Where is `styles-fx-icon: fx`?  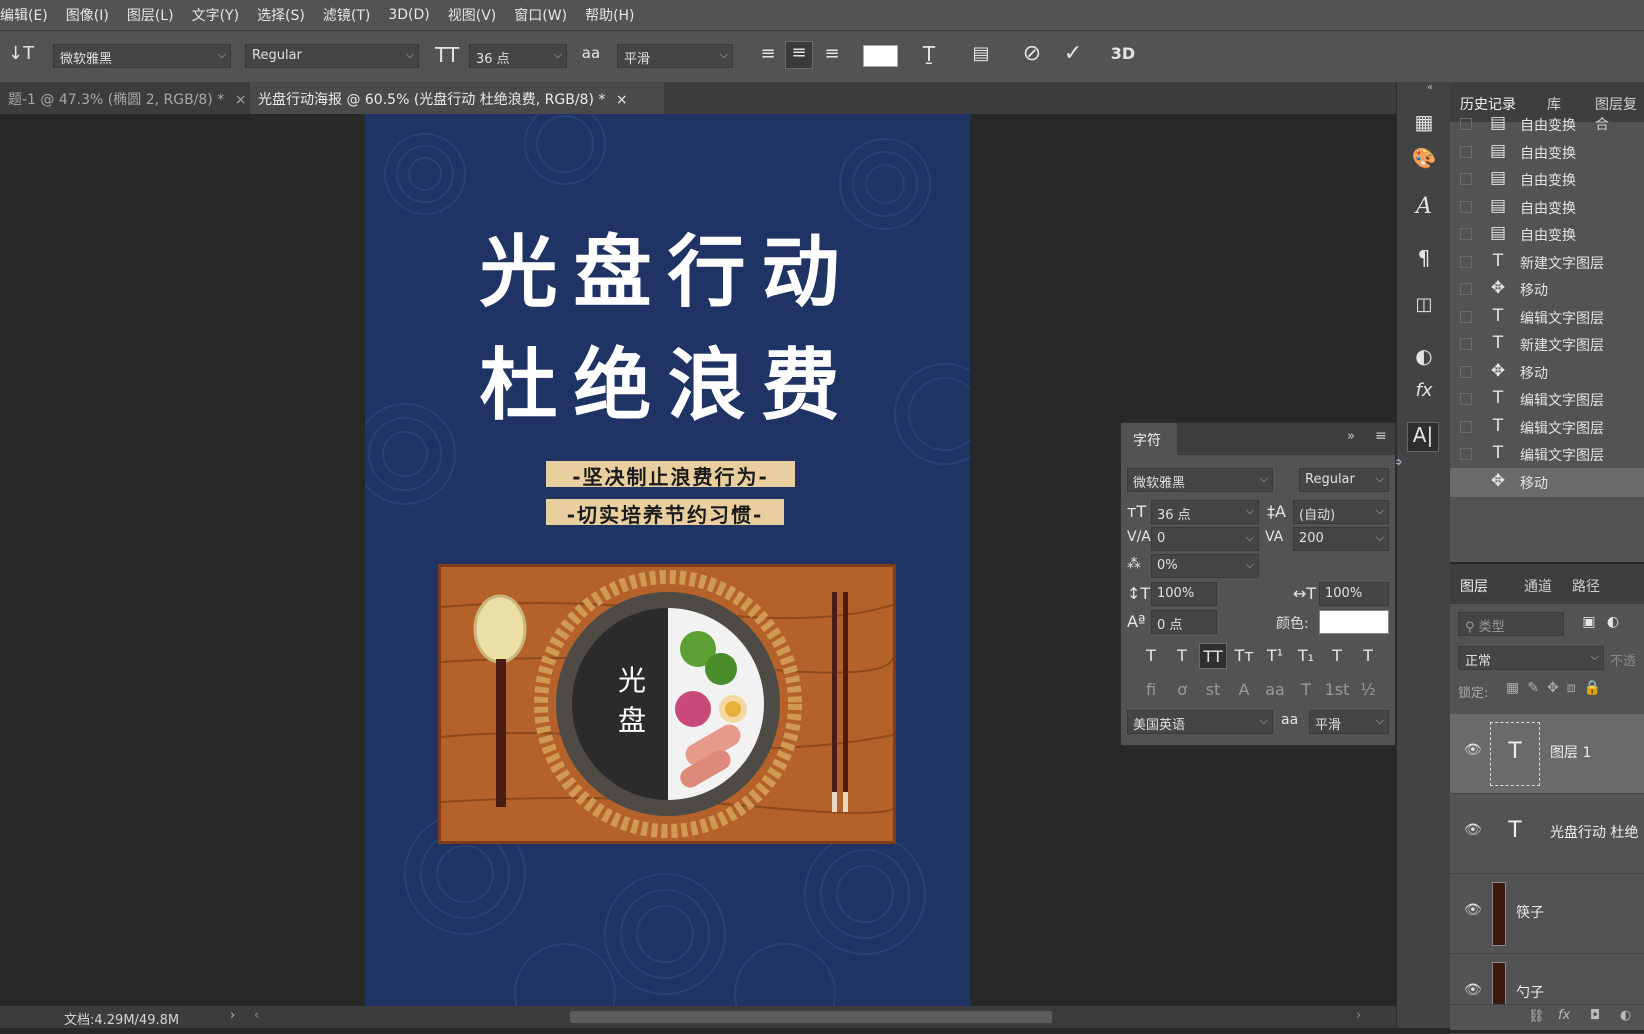
styles-fx-icon: fx is located at coordinates (1424, 390).